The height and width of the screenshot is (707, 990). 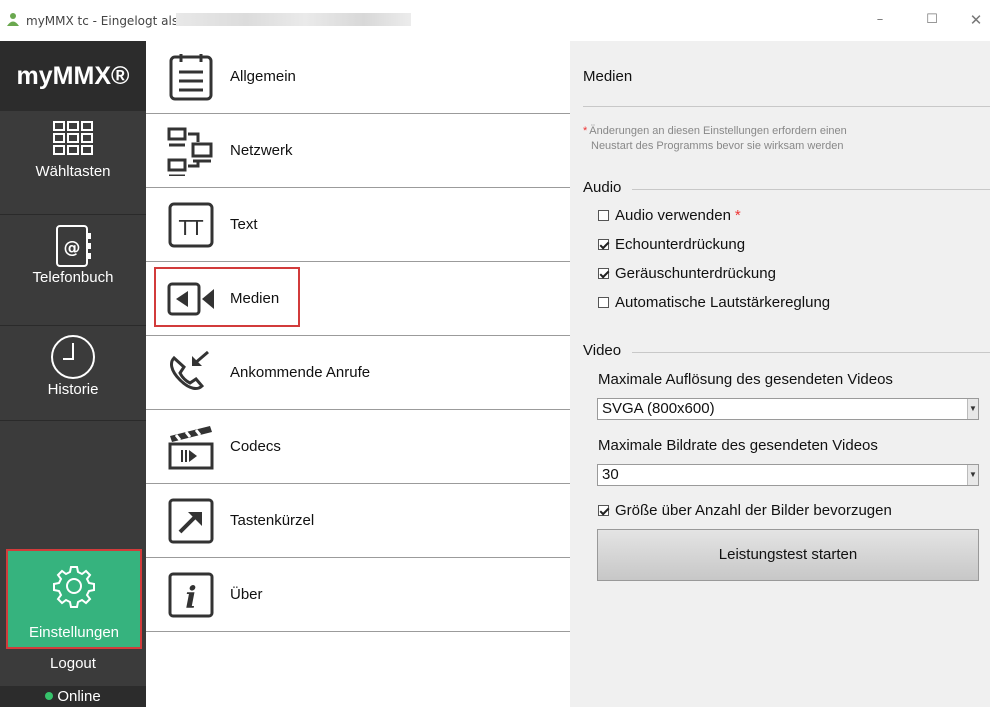 I want to click on address-book-icon: @, so click(x=73, y=246).